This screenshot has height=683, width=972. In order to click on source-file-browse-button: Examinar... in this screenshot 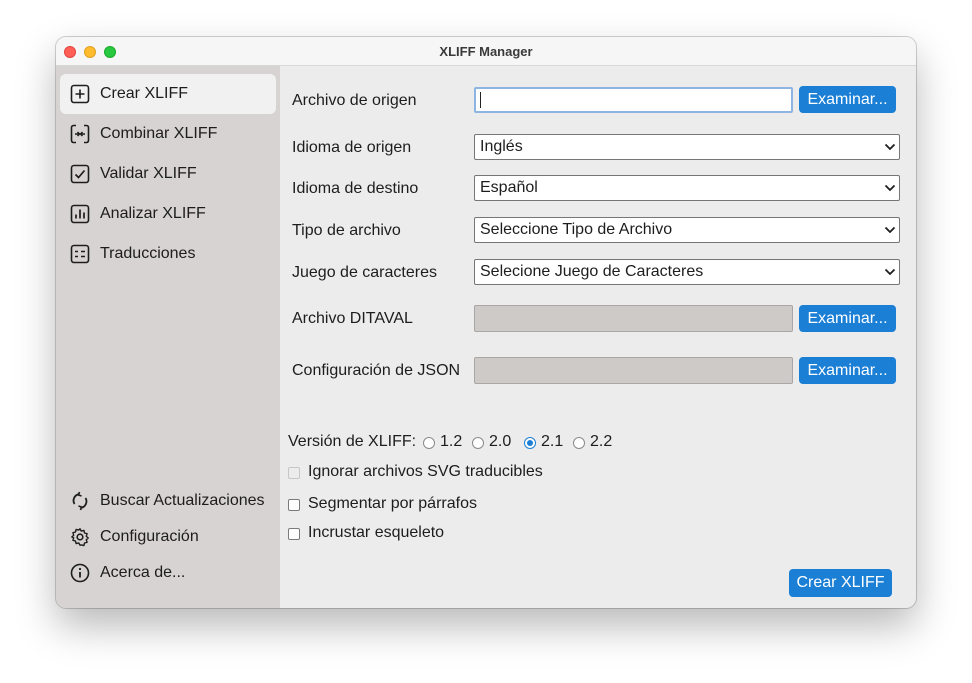, I will do `click(847, 99)`.